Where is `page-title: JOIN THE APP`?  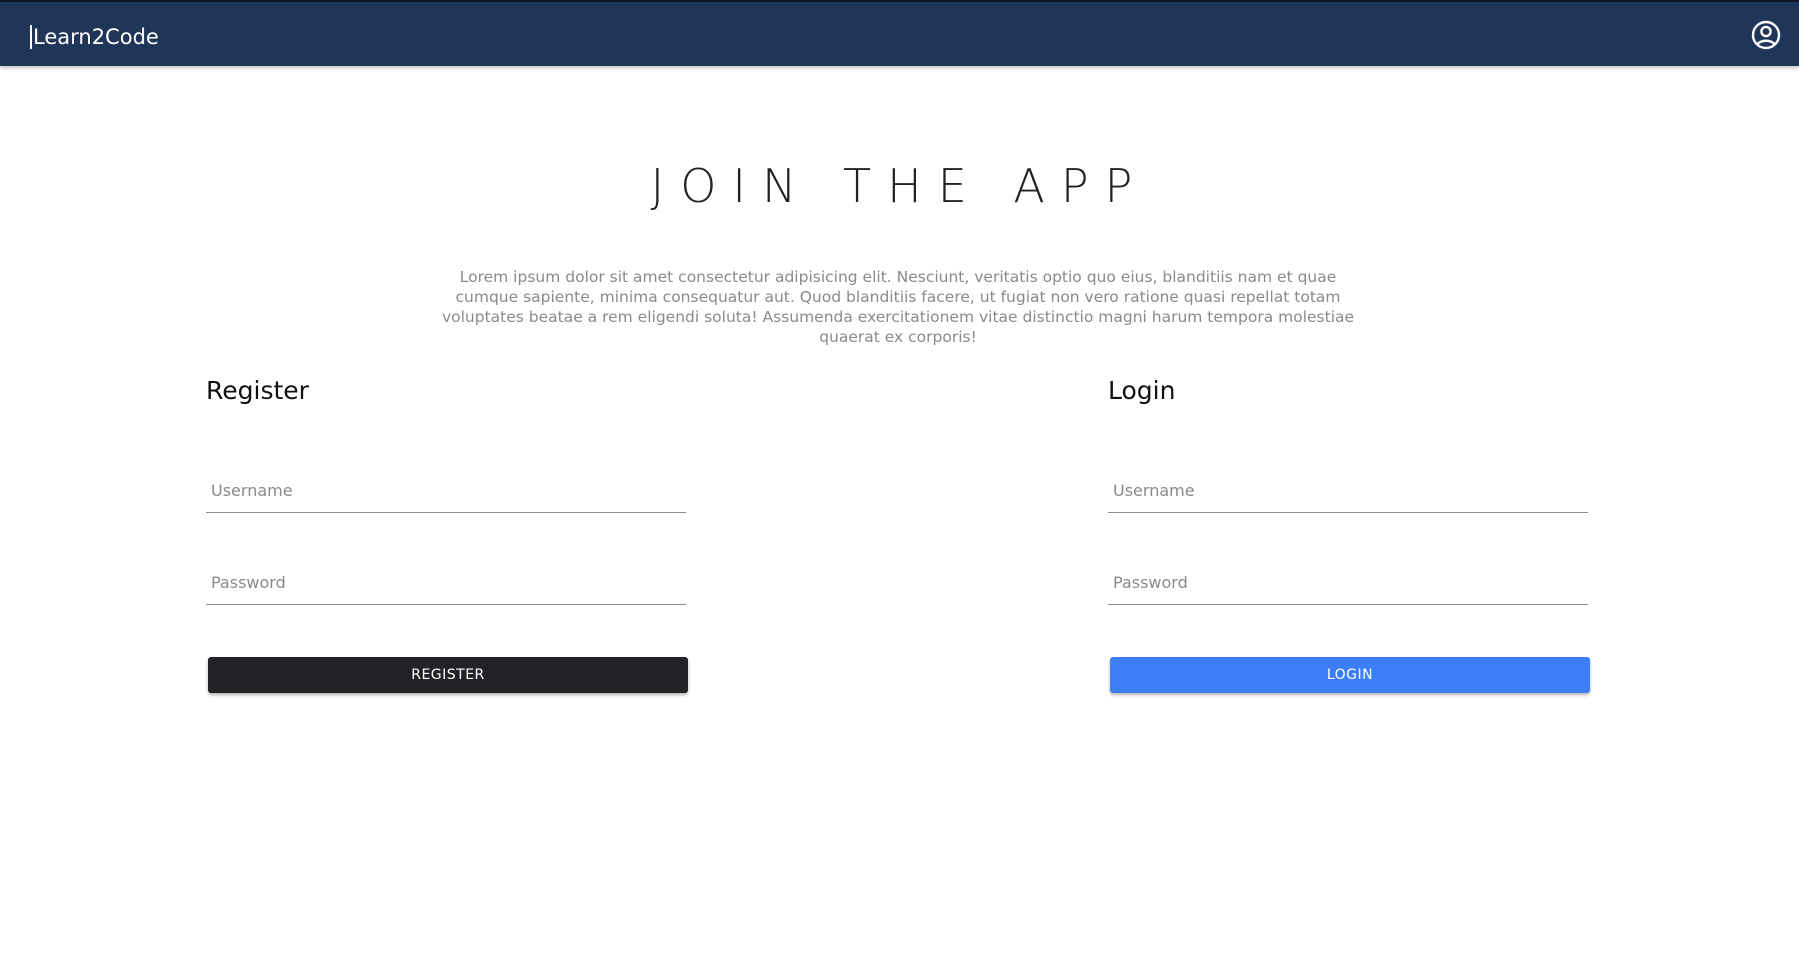 page-title: JOIN THE APP is located at coordinates (899, 185).